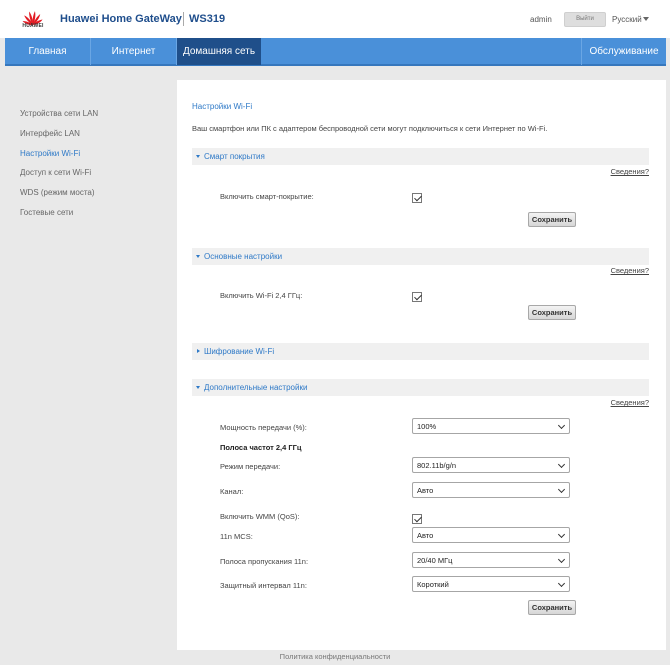  Describe the element at coordinates (50, 153) in the screenshot. I see `sidebar-item-wifi-settings: Настройки Wi-Fi` at that location.